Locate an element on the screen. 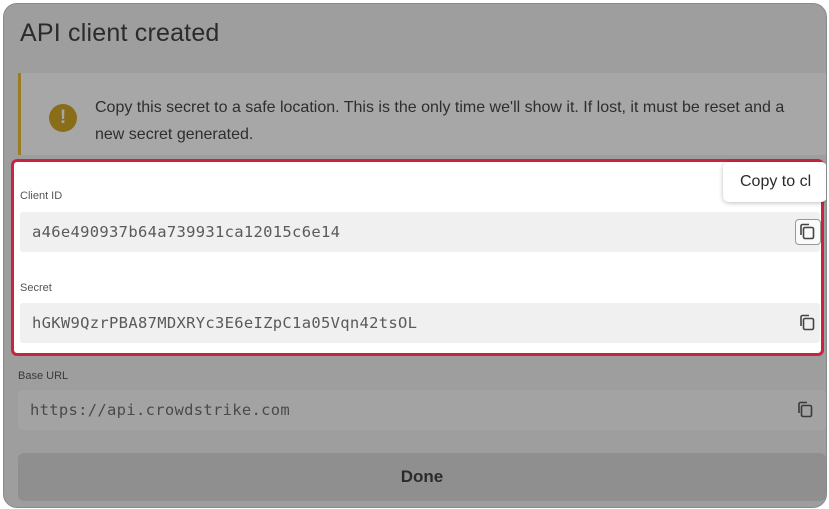 This screenshot has height=509, width=829. dialog-title: API client created is located at coordinates (120, 33).